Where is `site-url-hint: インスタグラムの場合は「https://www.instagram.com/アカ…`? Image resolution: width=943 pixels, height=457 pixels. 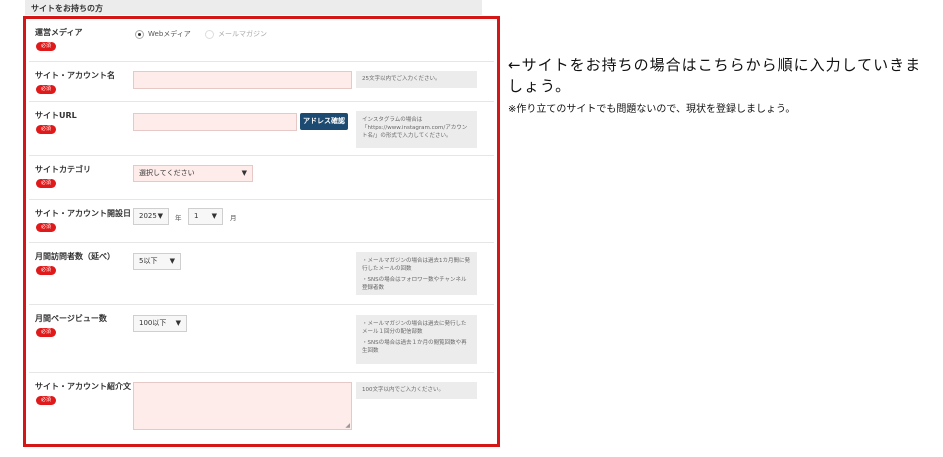 site-url-hint: インスタグラムの場合は「https://www.instagram.com/アカ… is located at coordinates (416, 129).